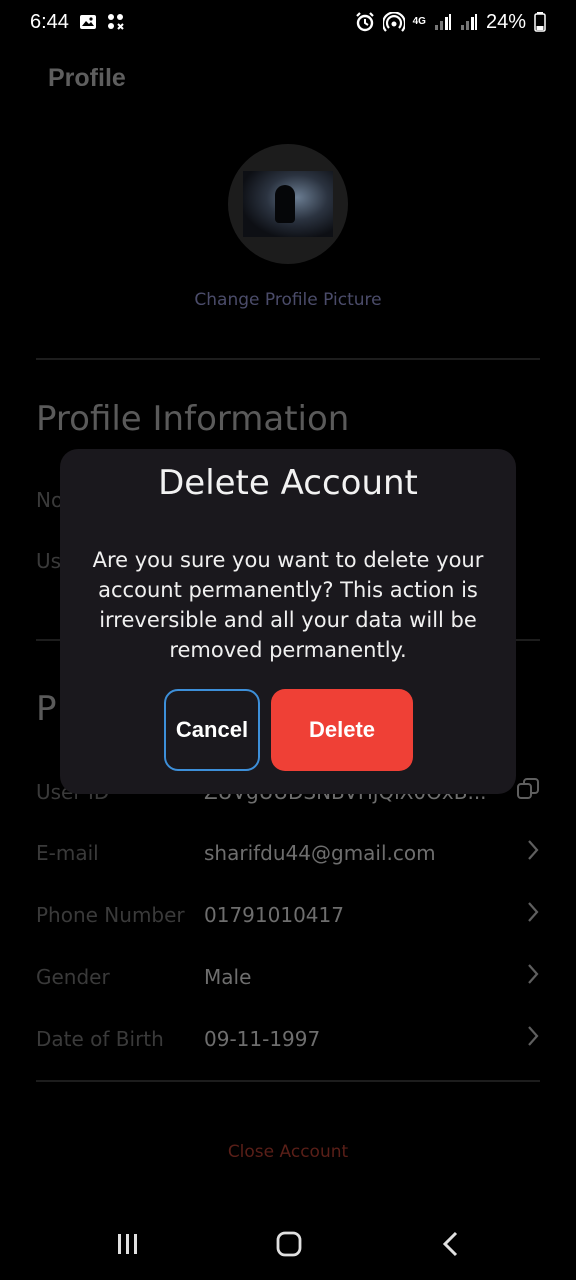 Image resolution: width=576 pixels, height=1280 pixels. I want to click on email-label: E-mail, so click(67, 853).